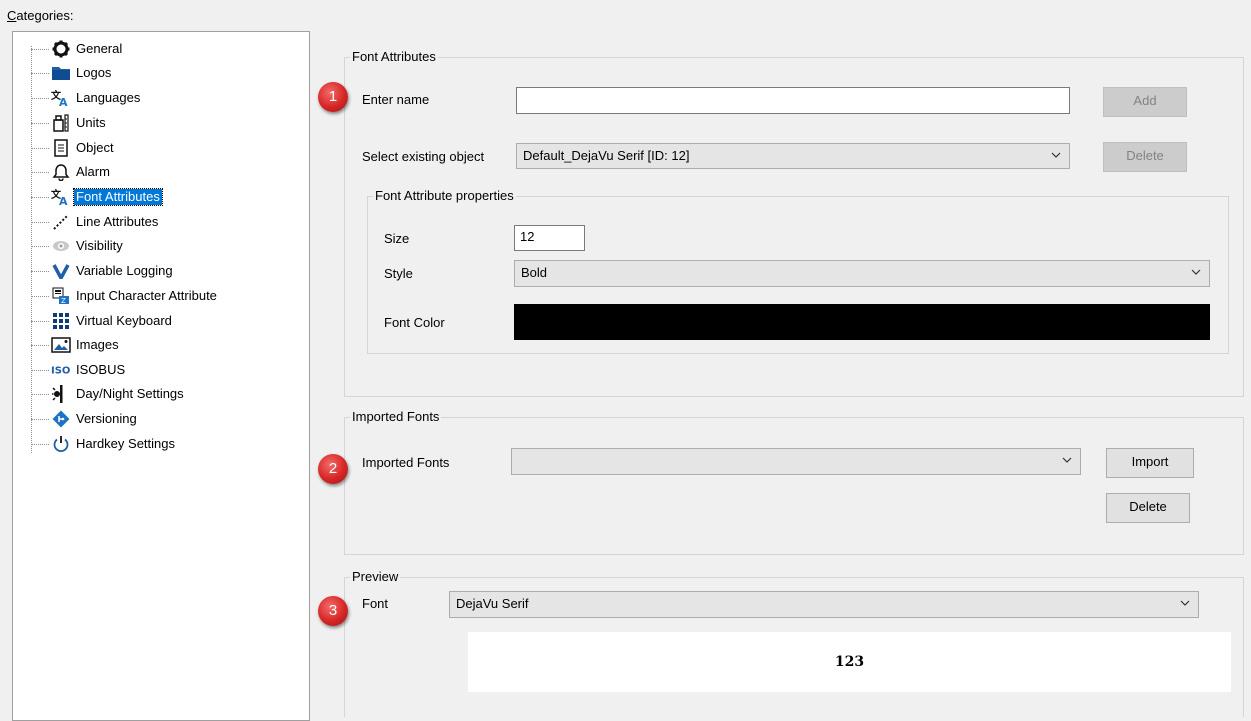 The width and height of the screenshot is (1251, 721). I want to click on line-icon, so click(61, 222).